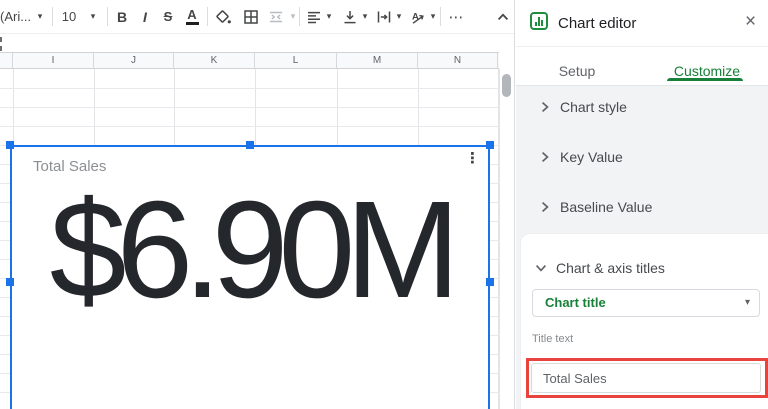  I want to click on more-toolbar-button: ⋯, so click(456, 16).